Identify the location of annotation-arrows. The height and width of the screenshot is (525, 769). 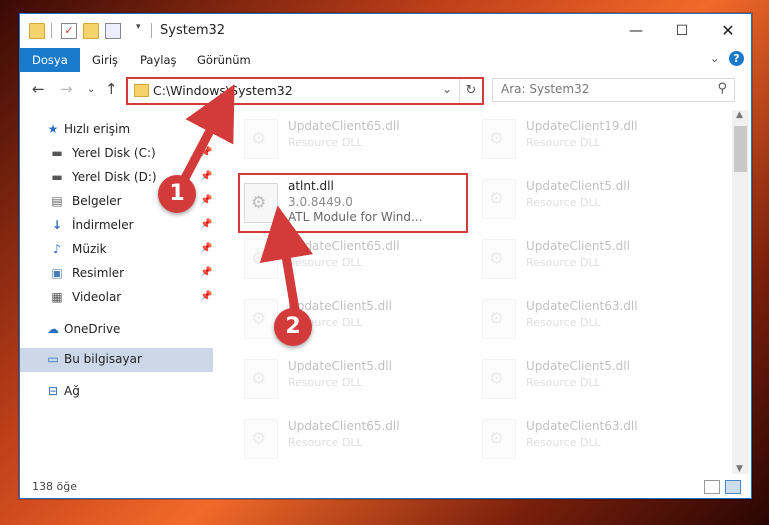
(246, 199).